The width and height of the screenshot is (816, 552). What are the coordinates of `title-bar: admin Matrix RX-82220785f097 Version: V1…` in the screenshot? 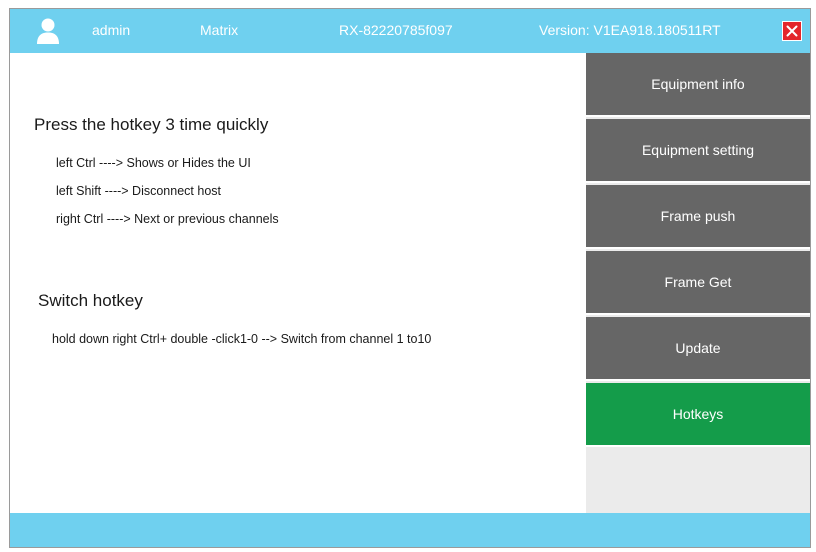 It's located at (410, 31).